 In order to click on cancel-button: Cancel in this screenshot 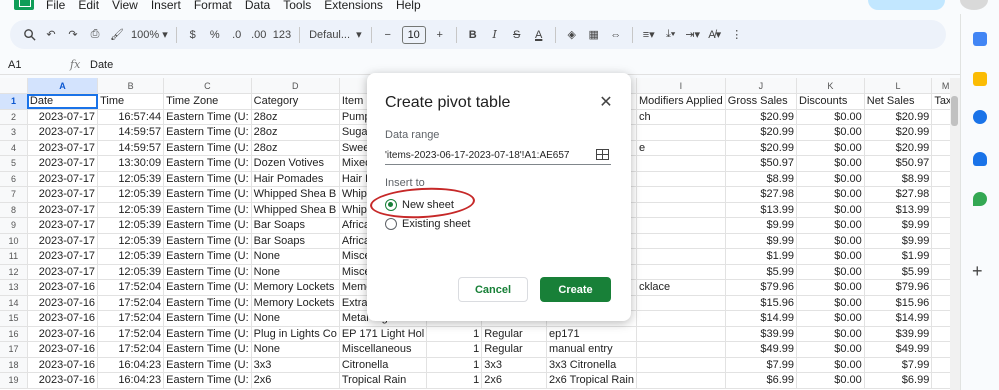, I will do `click(493, 289)`.